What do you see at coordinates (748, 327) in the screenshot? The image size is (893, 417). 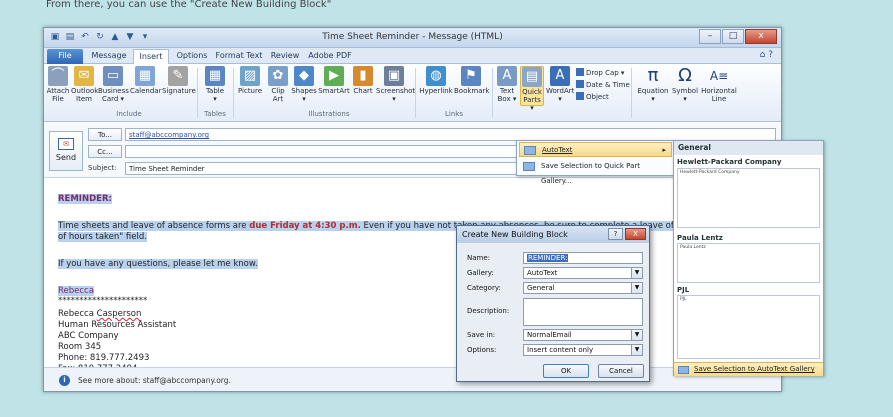 I see `gallery-entry-pjl: PJL` at bounding box center [748, 327].